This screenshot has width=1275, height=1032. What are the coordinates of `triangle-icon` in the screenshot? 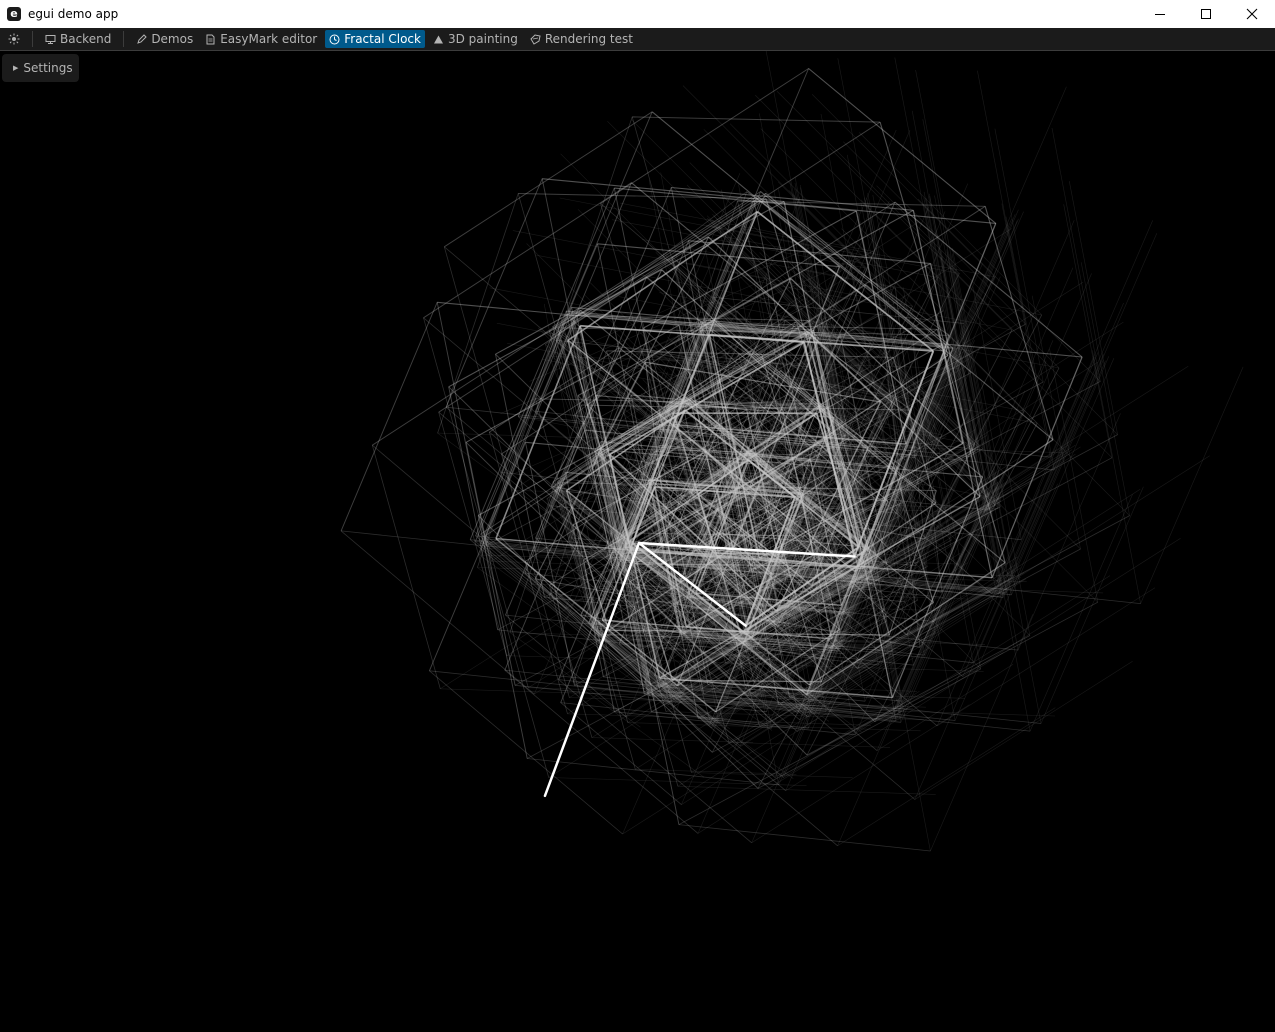 It's located at (438, 39).